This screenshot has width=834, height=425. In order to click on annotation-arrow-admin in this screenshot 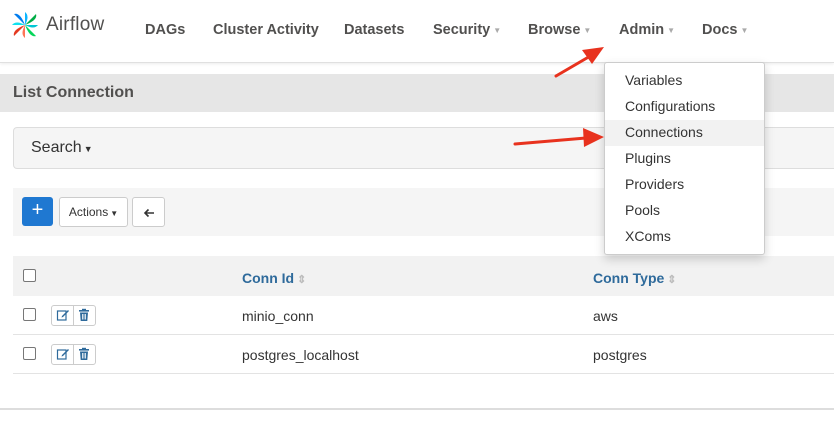, I will do `click(579, 62)`.